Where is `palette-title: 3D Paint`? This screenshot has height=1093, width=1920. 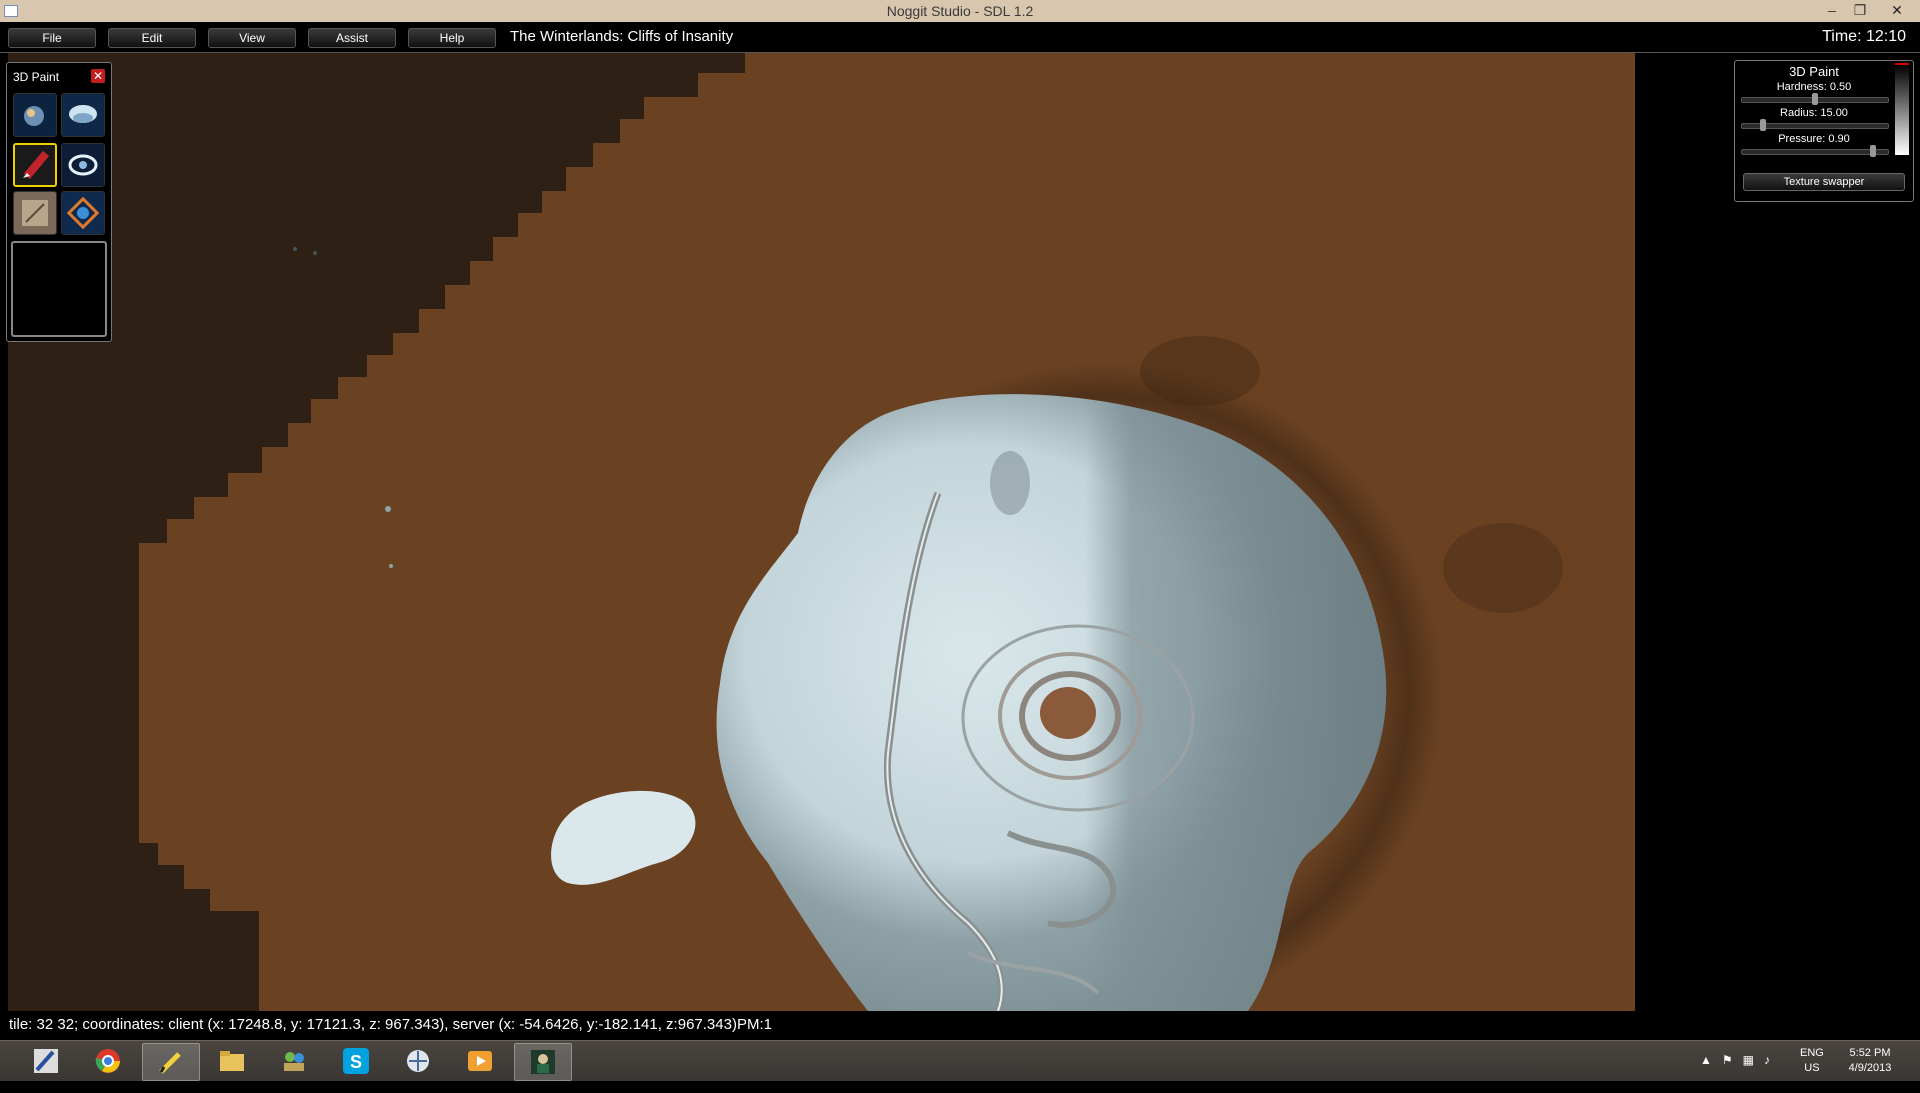 palette-title: 3D Paint is located at coordinates (36, 77).